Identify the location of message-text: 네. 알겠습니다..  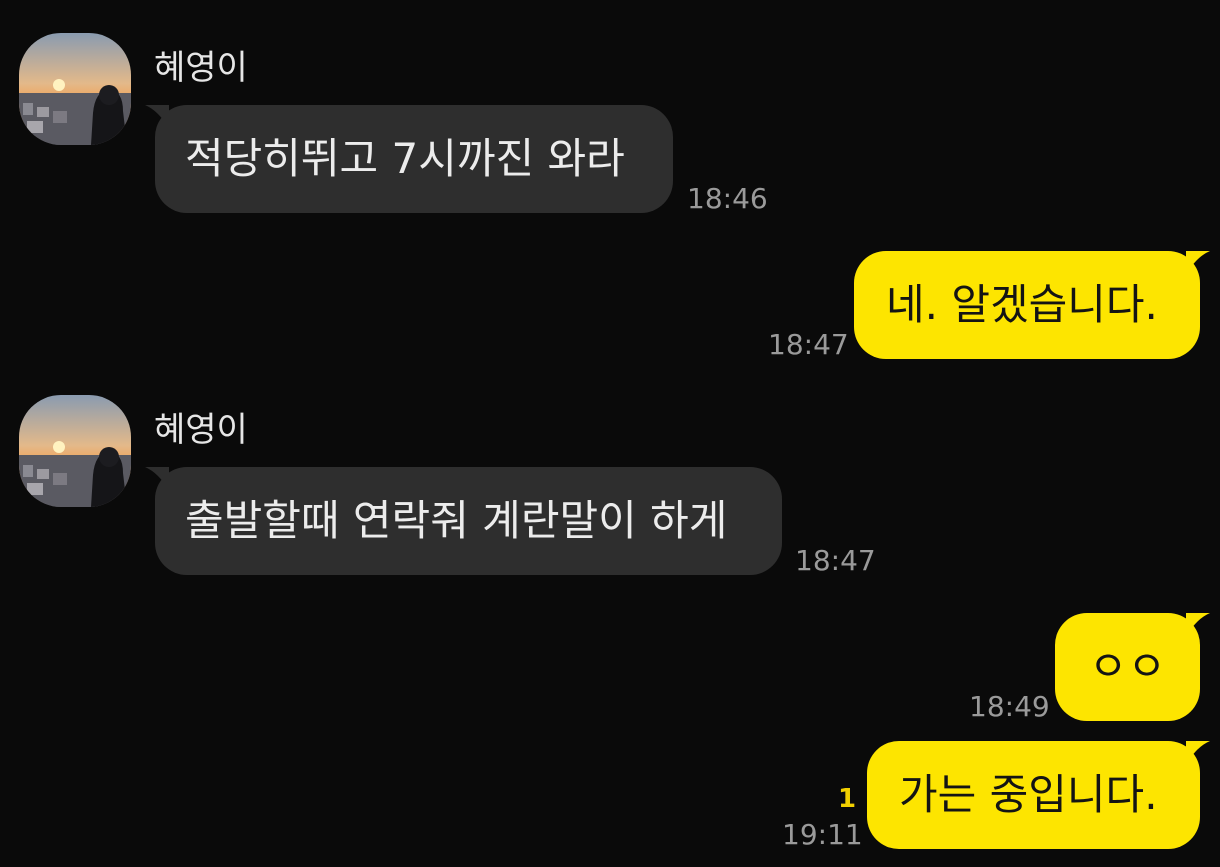
(1022, 304).